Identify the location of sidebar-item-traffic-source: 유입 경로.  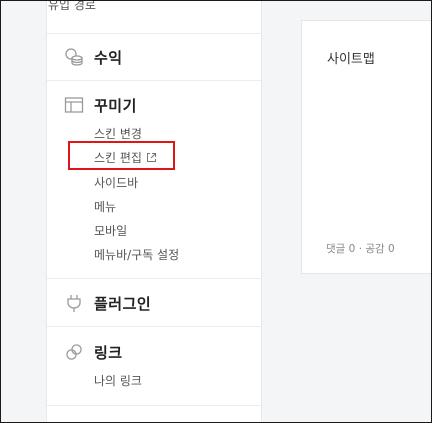
(72, 7).